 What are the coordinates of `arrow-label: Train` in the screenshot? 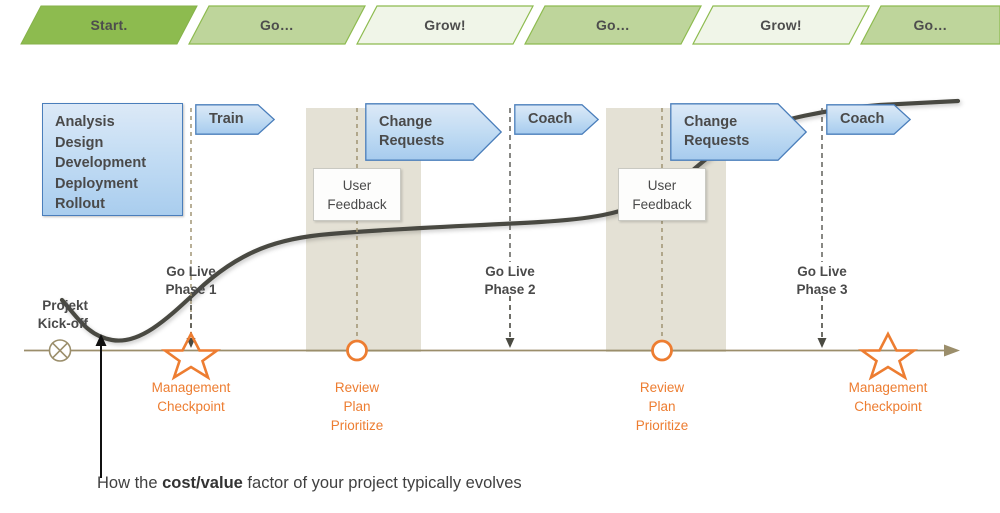 It's located at (226, 119).